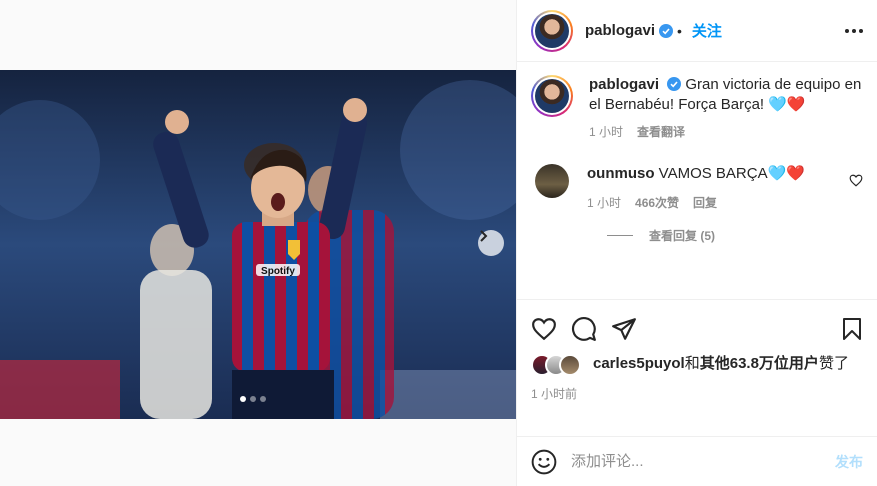 This screenshot has height=486, width=877. I want to click on caption-avatar, so click(552, 96).